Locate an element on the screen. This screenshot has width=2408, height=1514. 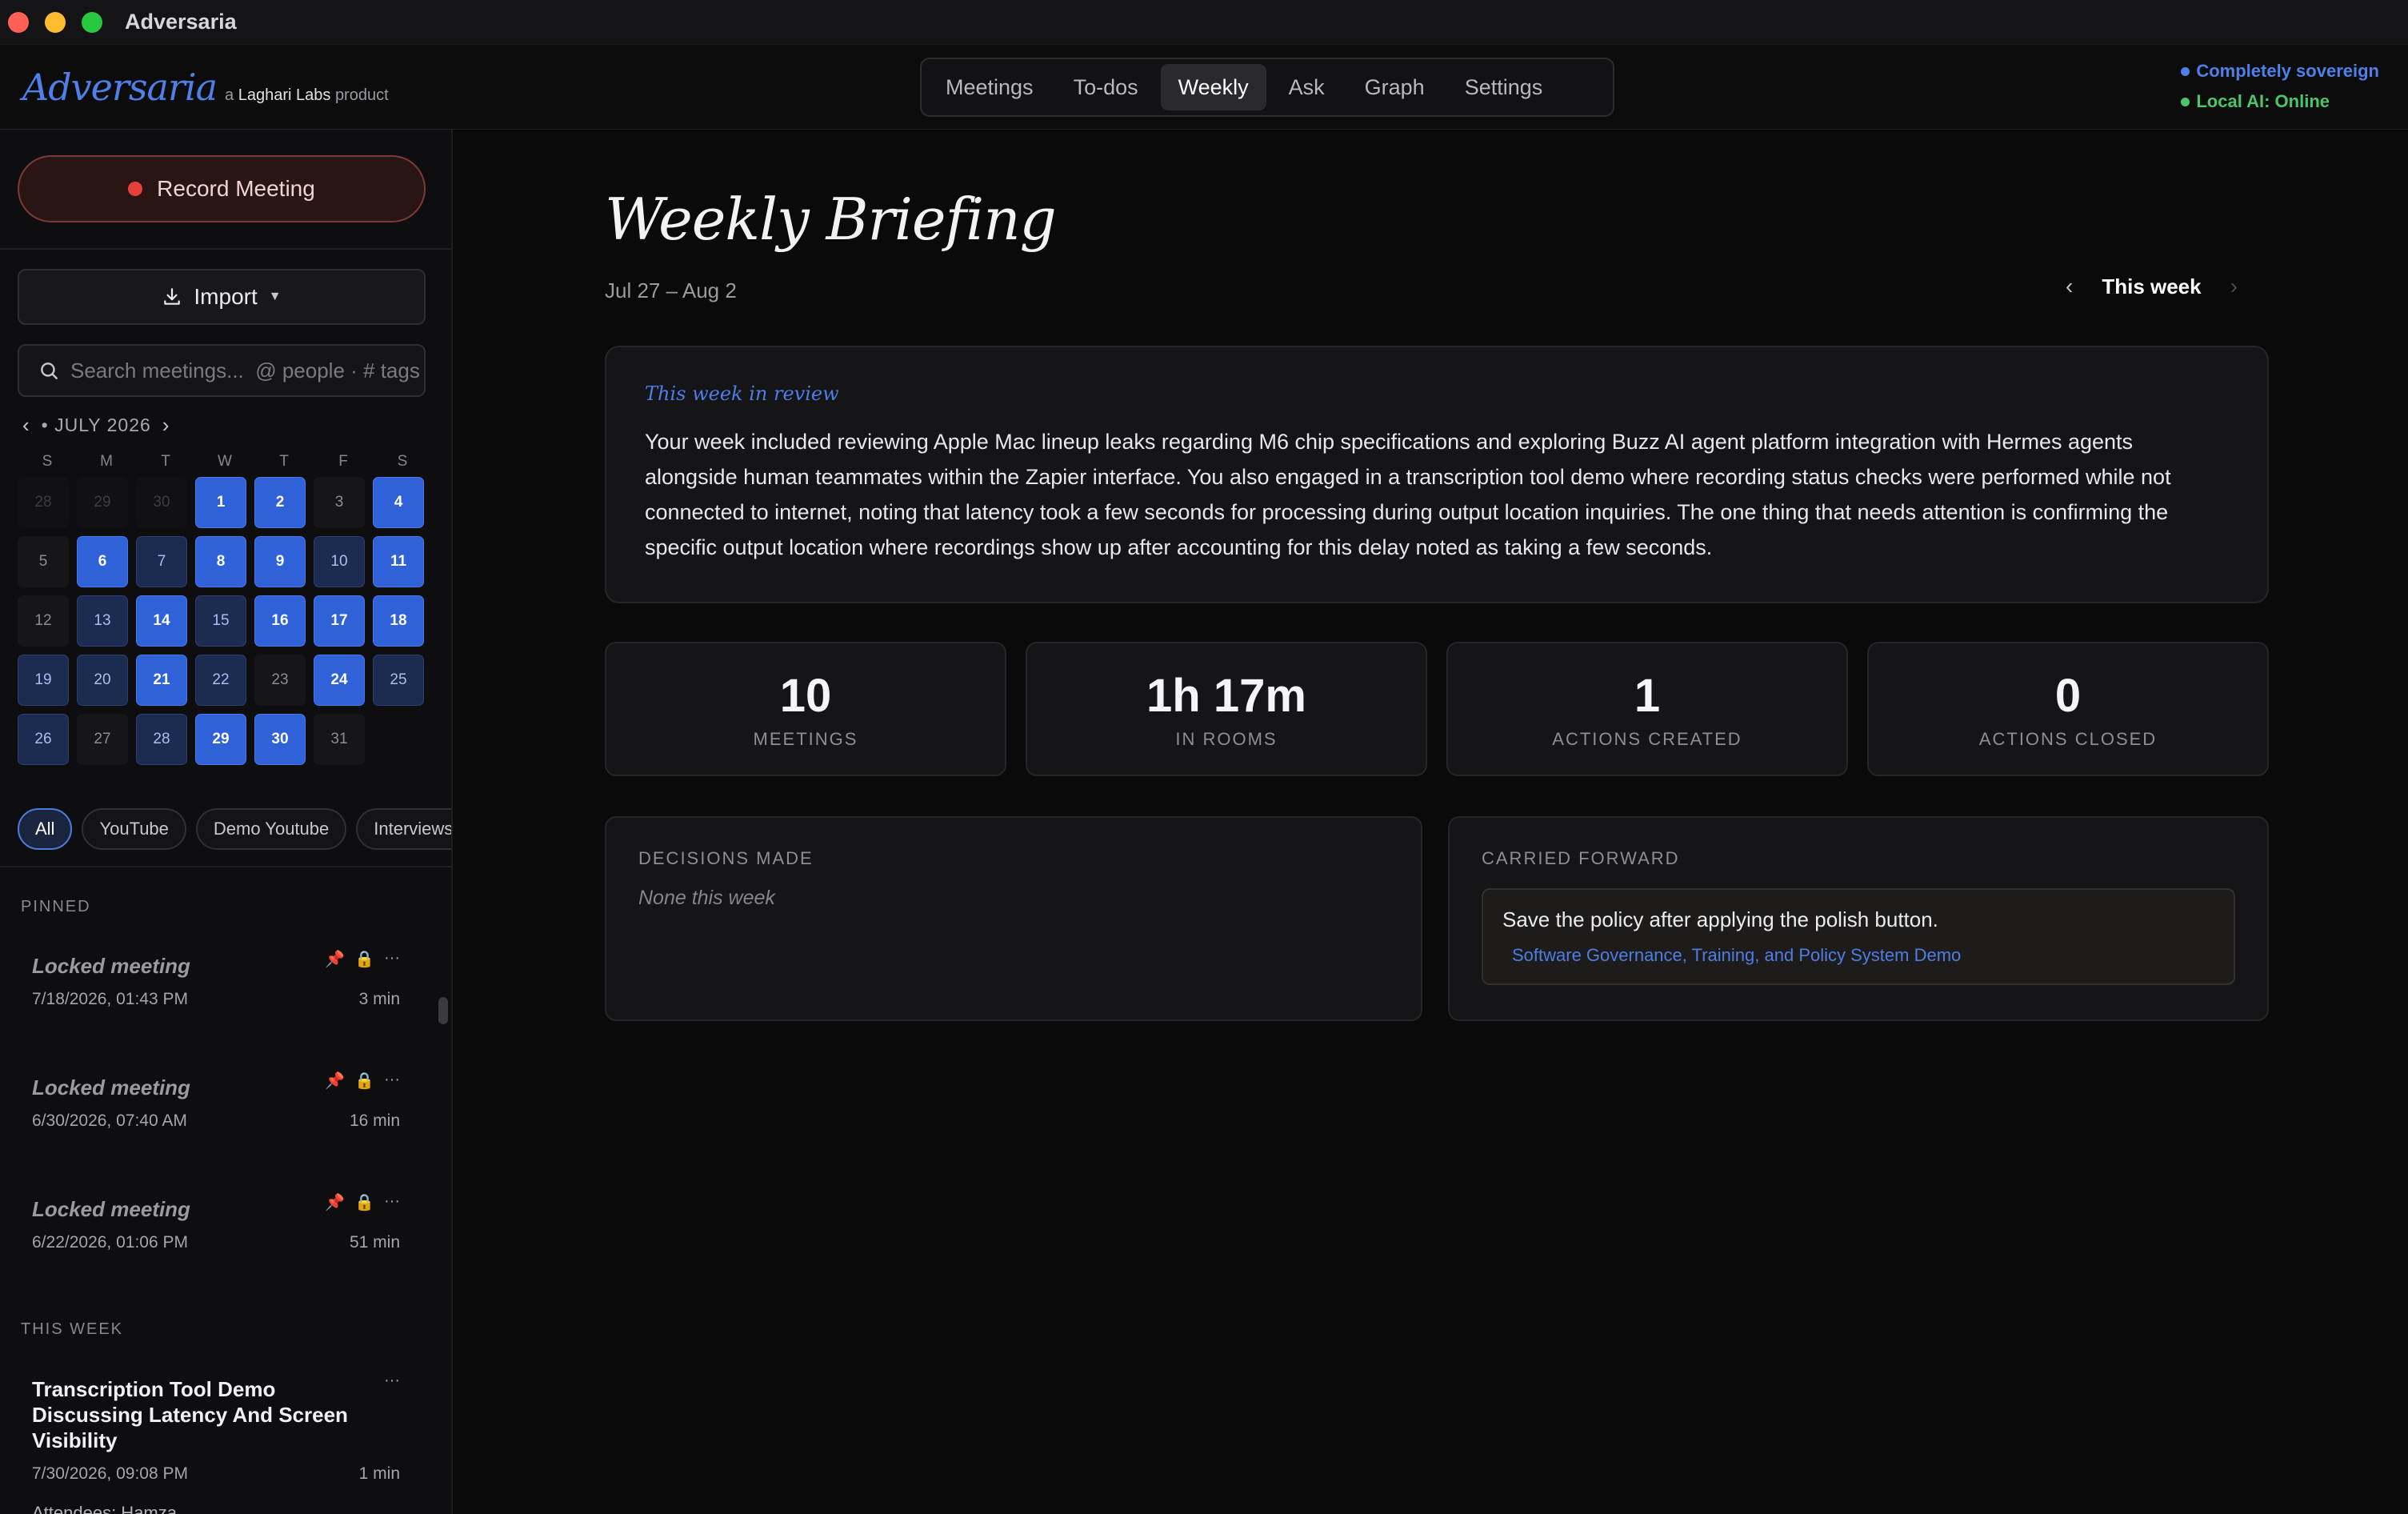
filter-chip-all: All is located at coordinates (45, 829).